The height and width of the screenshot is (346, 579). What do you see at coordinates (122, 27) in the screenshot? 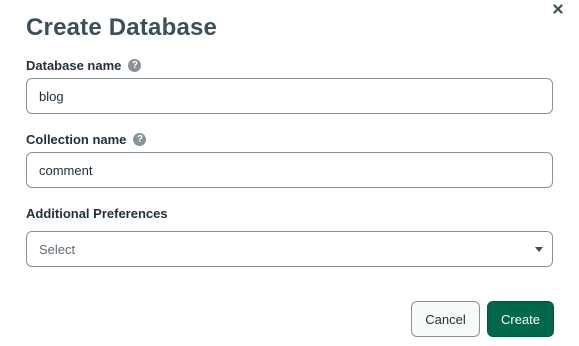
I see `dialog-title: Create Database` at bounding box center [122, 27].